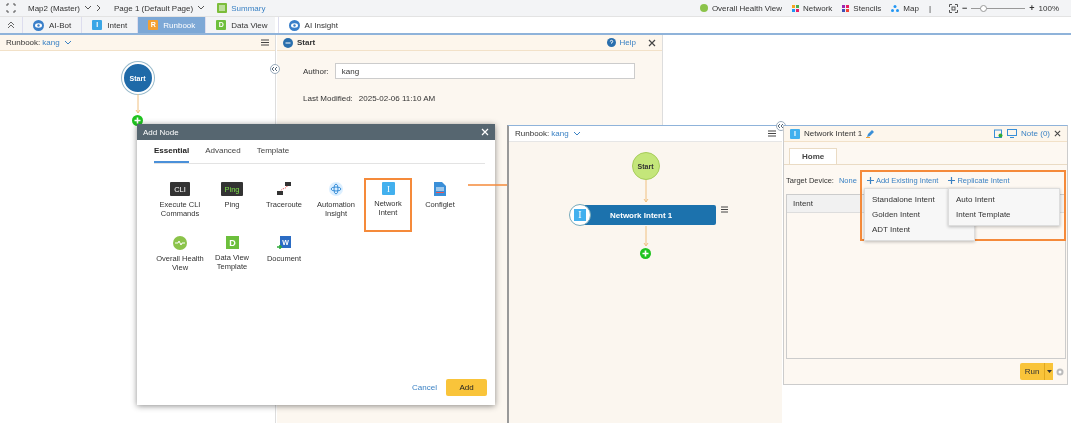 The image size is (1071, 423). I want to click on panel-title: Start, so click(306, 42).